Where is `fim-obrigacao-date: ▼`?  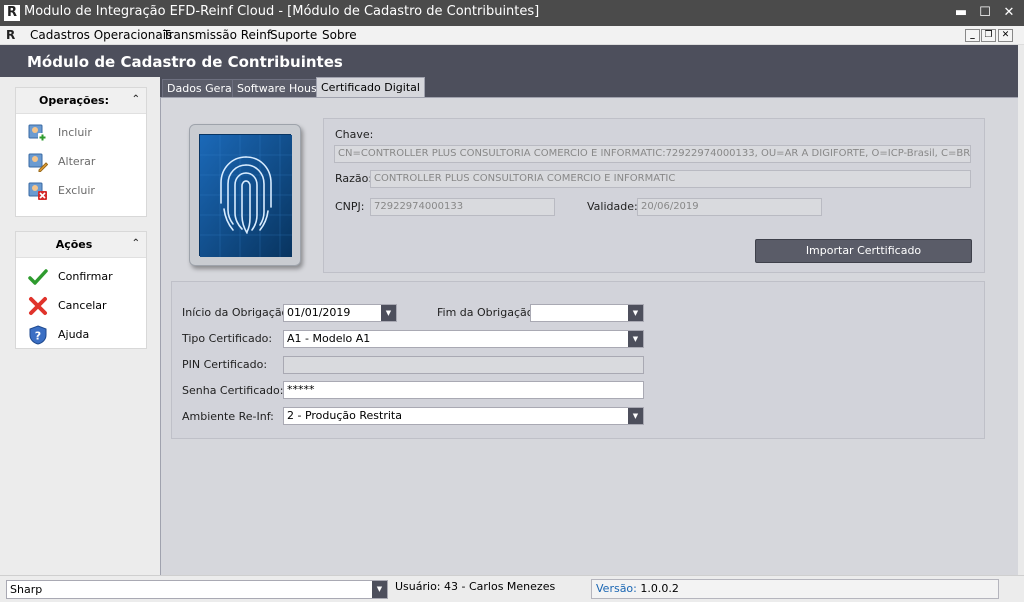
fim-obrigacao-date: ▼ is located at coordinates (587, 313).